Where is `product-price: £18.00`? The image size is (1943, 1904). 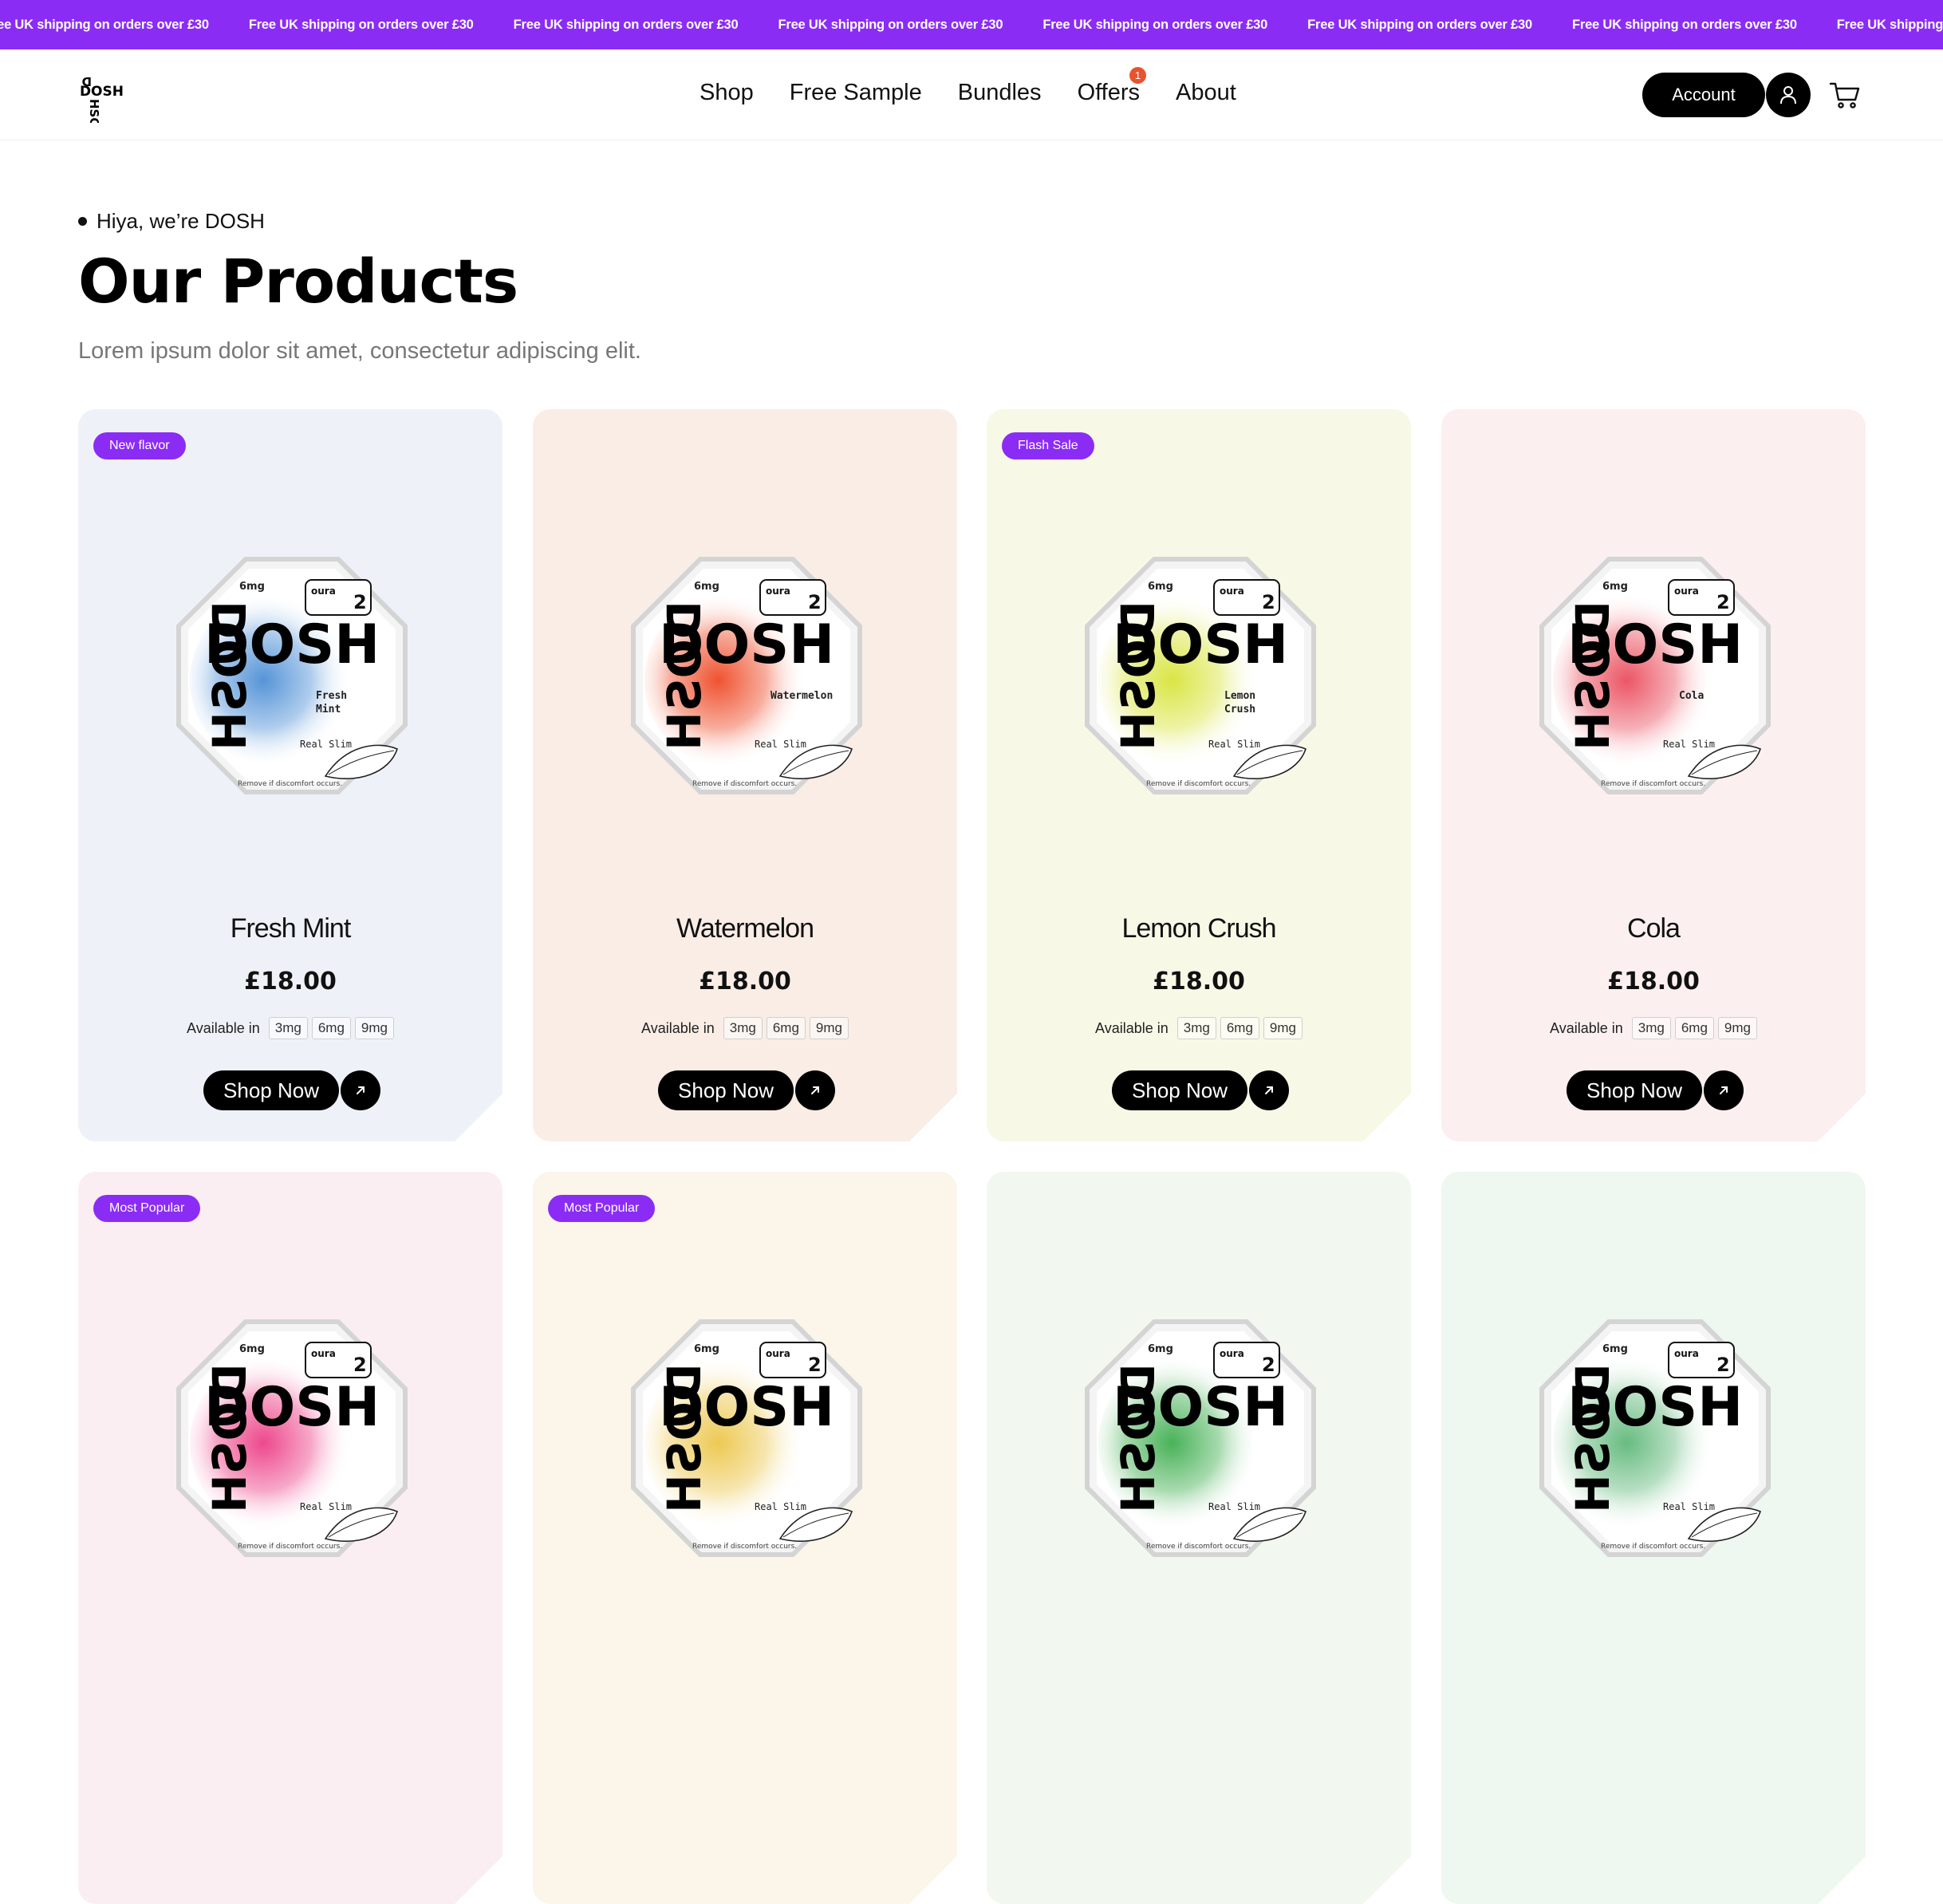
product-price: £18.00 is located at coordinates (1199, 981).